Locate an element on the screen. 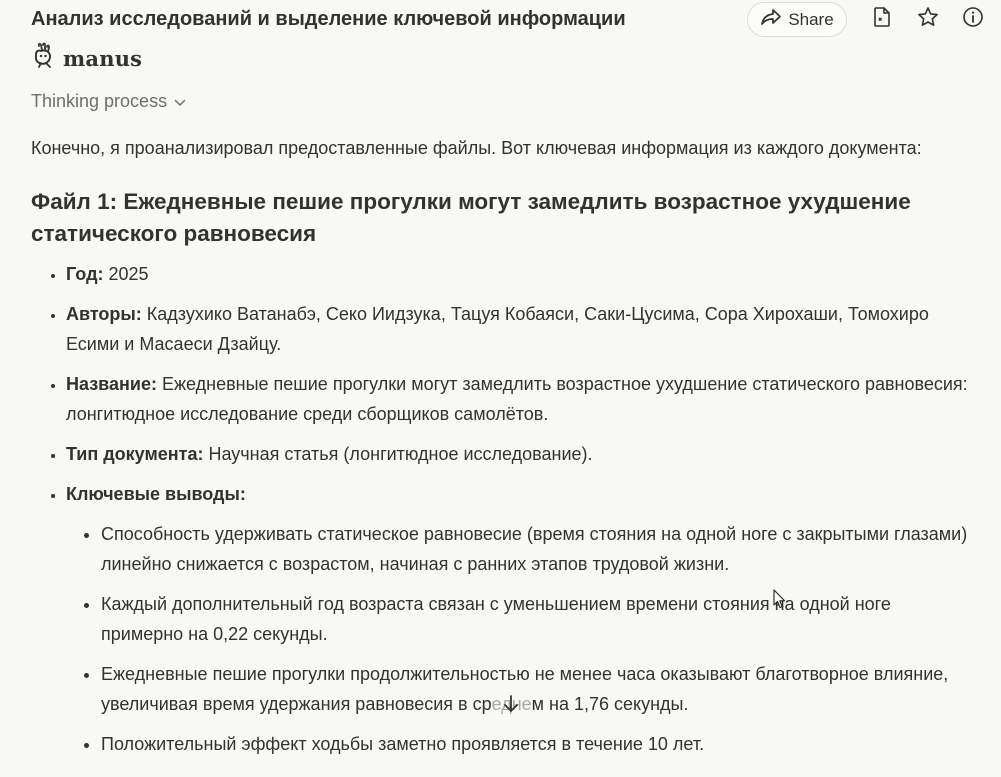  favorite-button is located at coordinates (928, 19).